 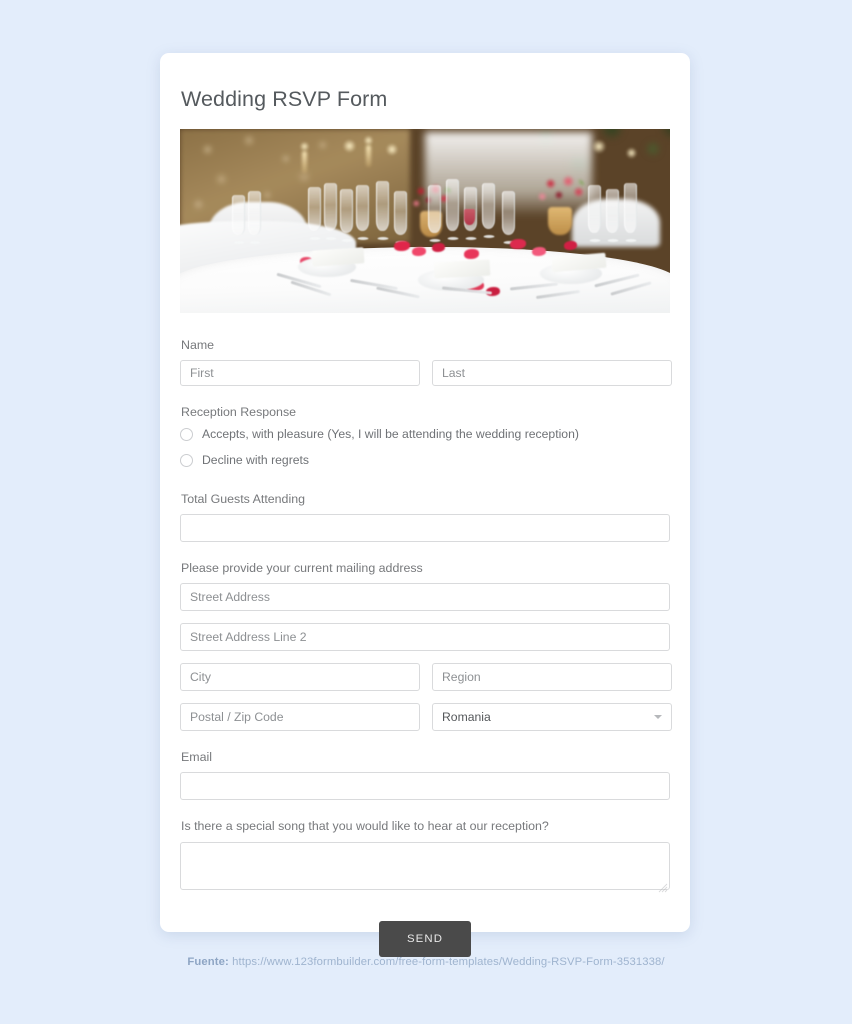 I want to click on country-select, so click(x=552, y=717).